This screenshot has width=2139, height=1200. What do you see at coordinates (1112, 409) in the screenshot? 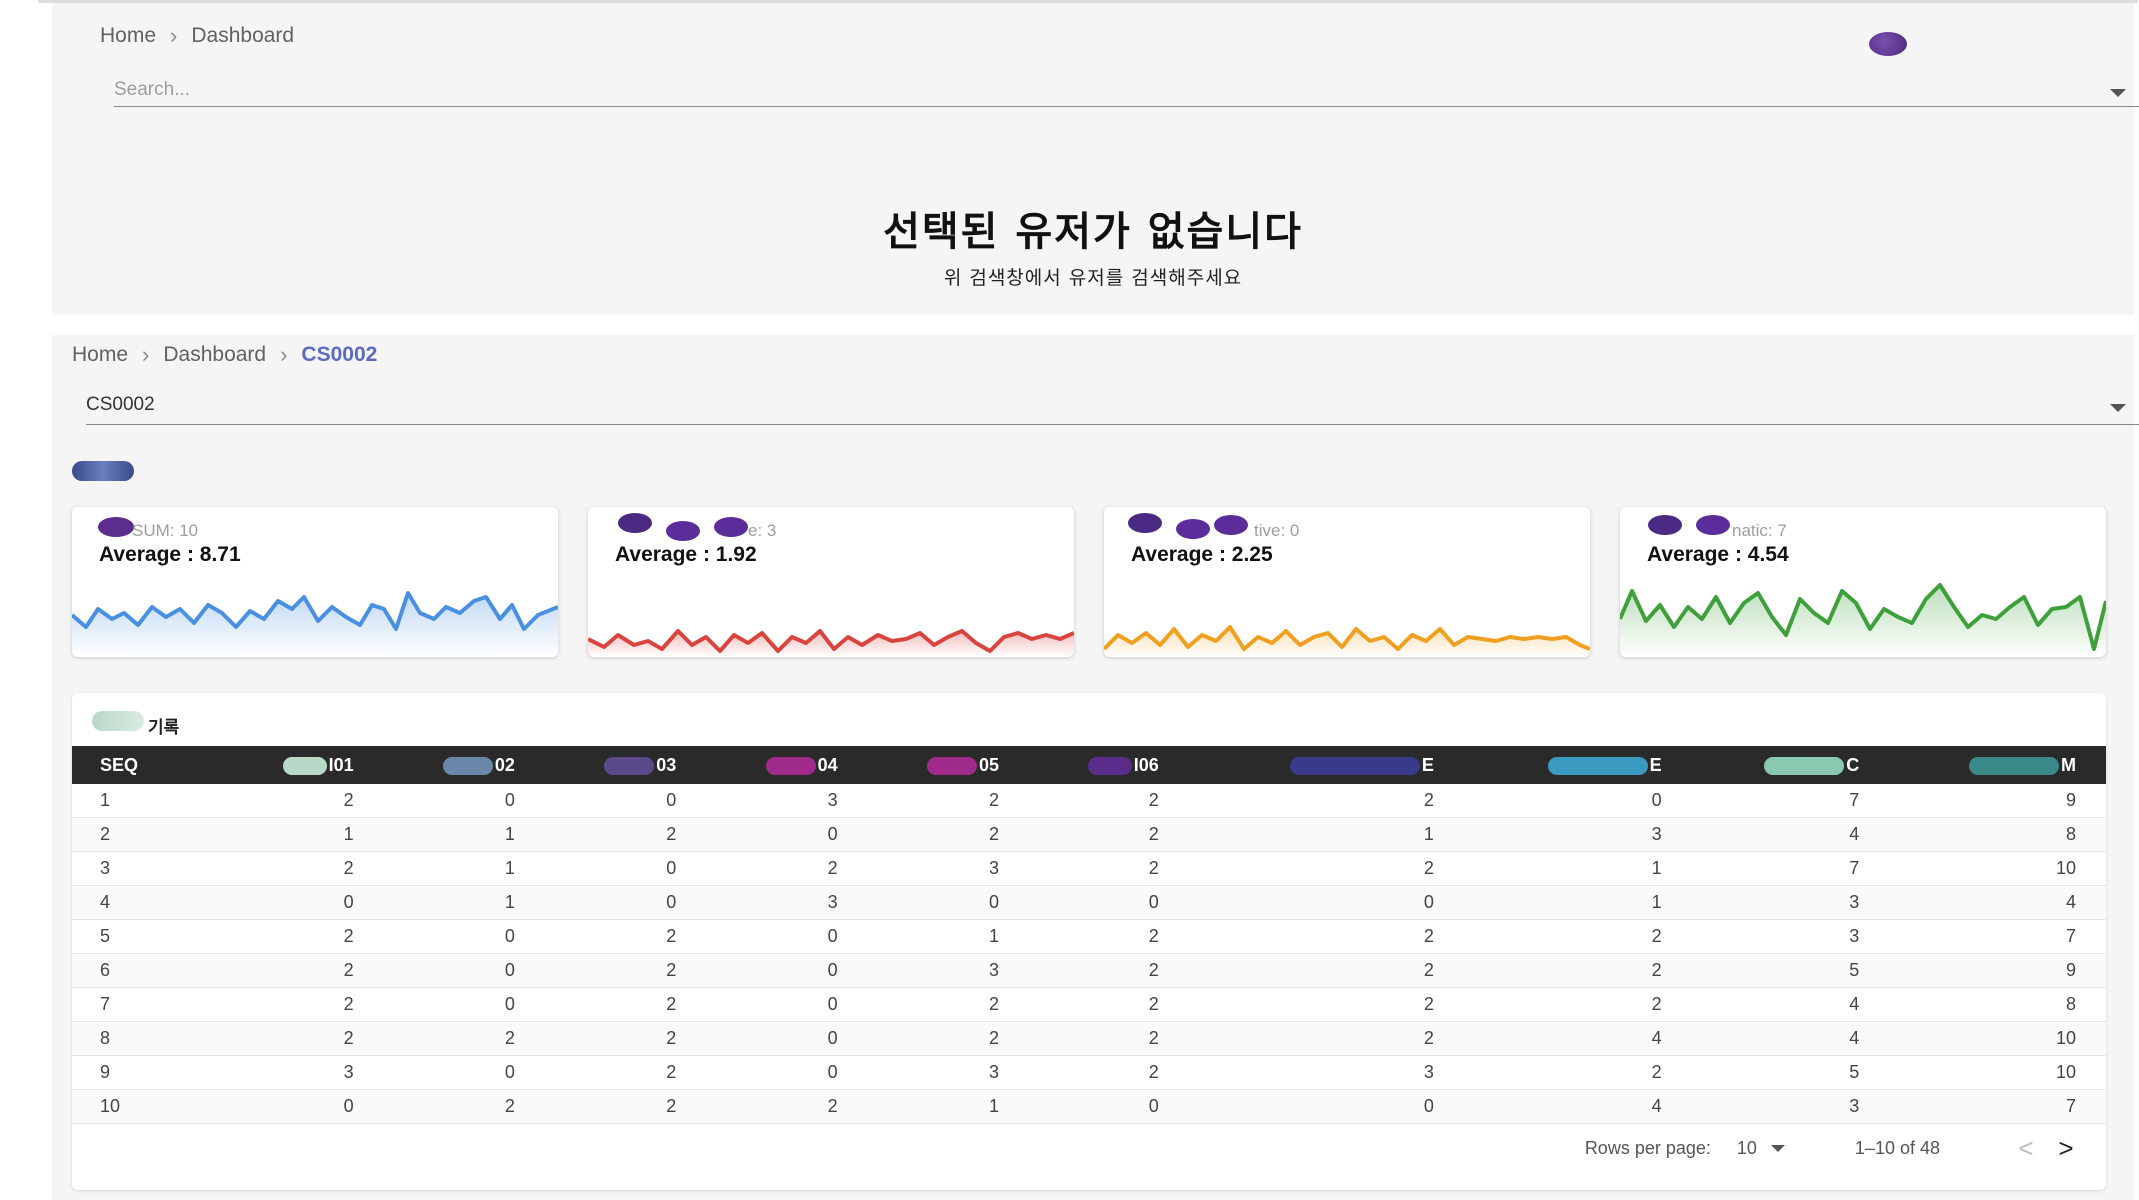
I see `user-selector: CS0002` at bounding box center [1112, 409].